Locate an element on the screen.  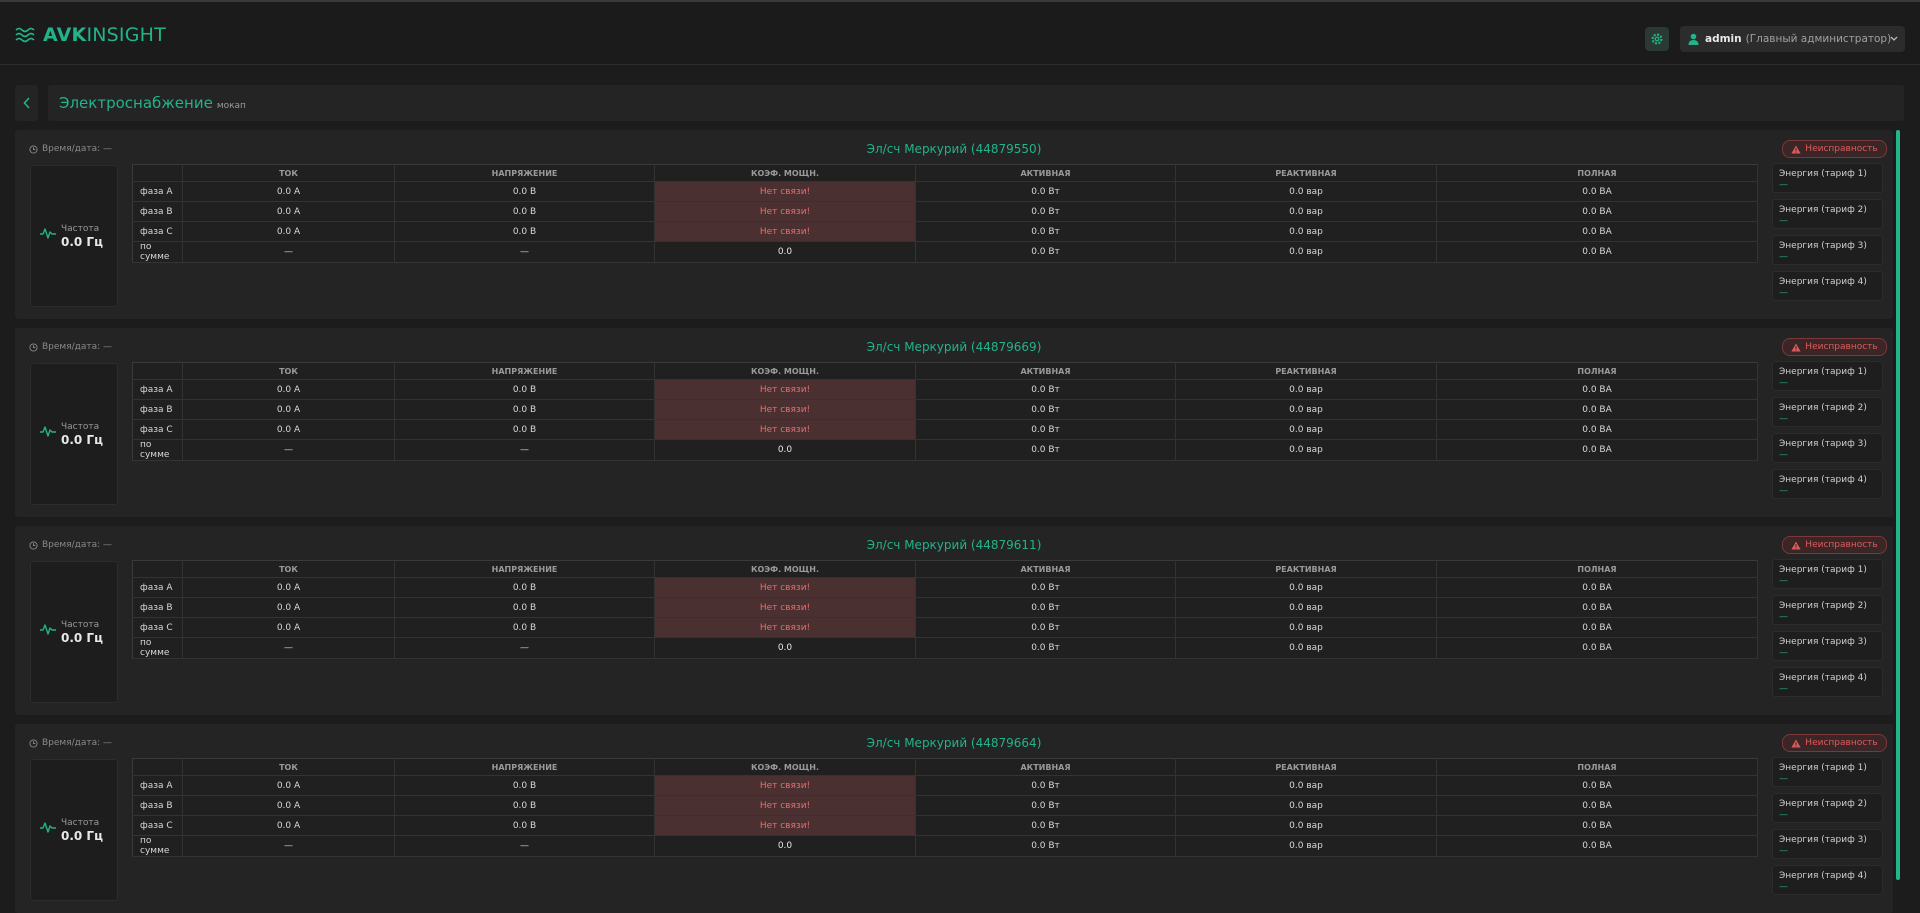
settings-button is located at coordinates (1657, 39).